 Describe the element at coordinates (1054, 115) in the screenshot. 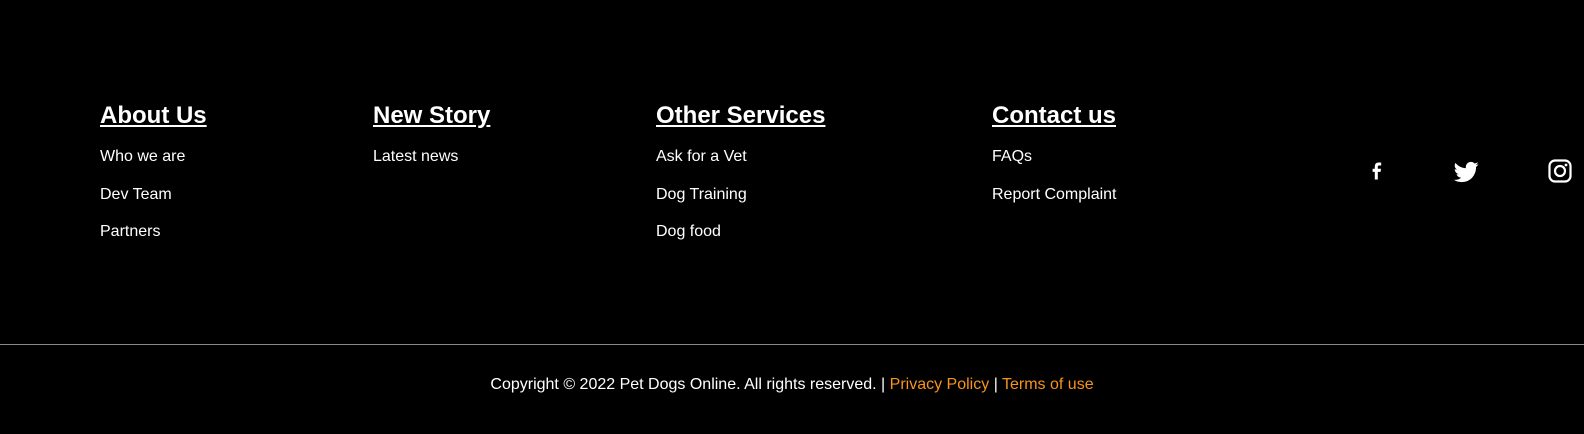

I see `footer-heading-contact: Contact us` at that location.